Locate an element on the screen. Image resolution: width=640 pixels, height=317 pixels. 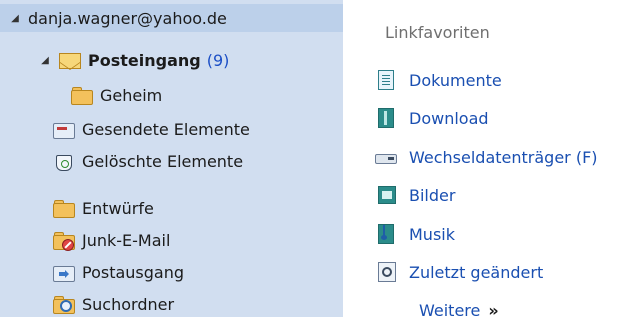
folder-icon is located at coordinates (81, 95).